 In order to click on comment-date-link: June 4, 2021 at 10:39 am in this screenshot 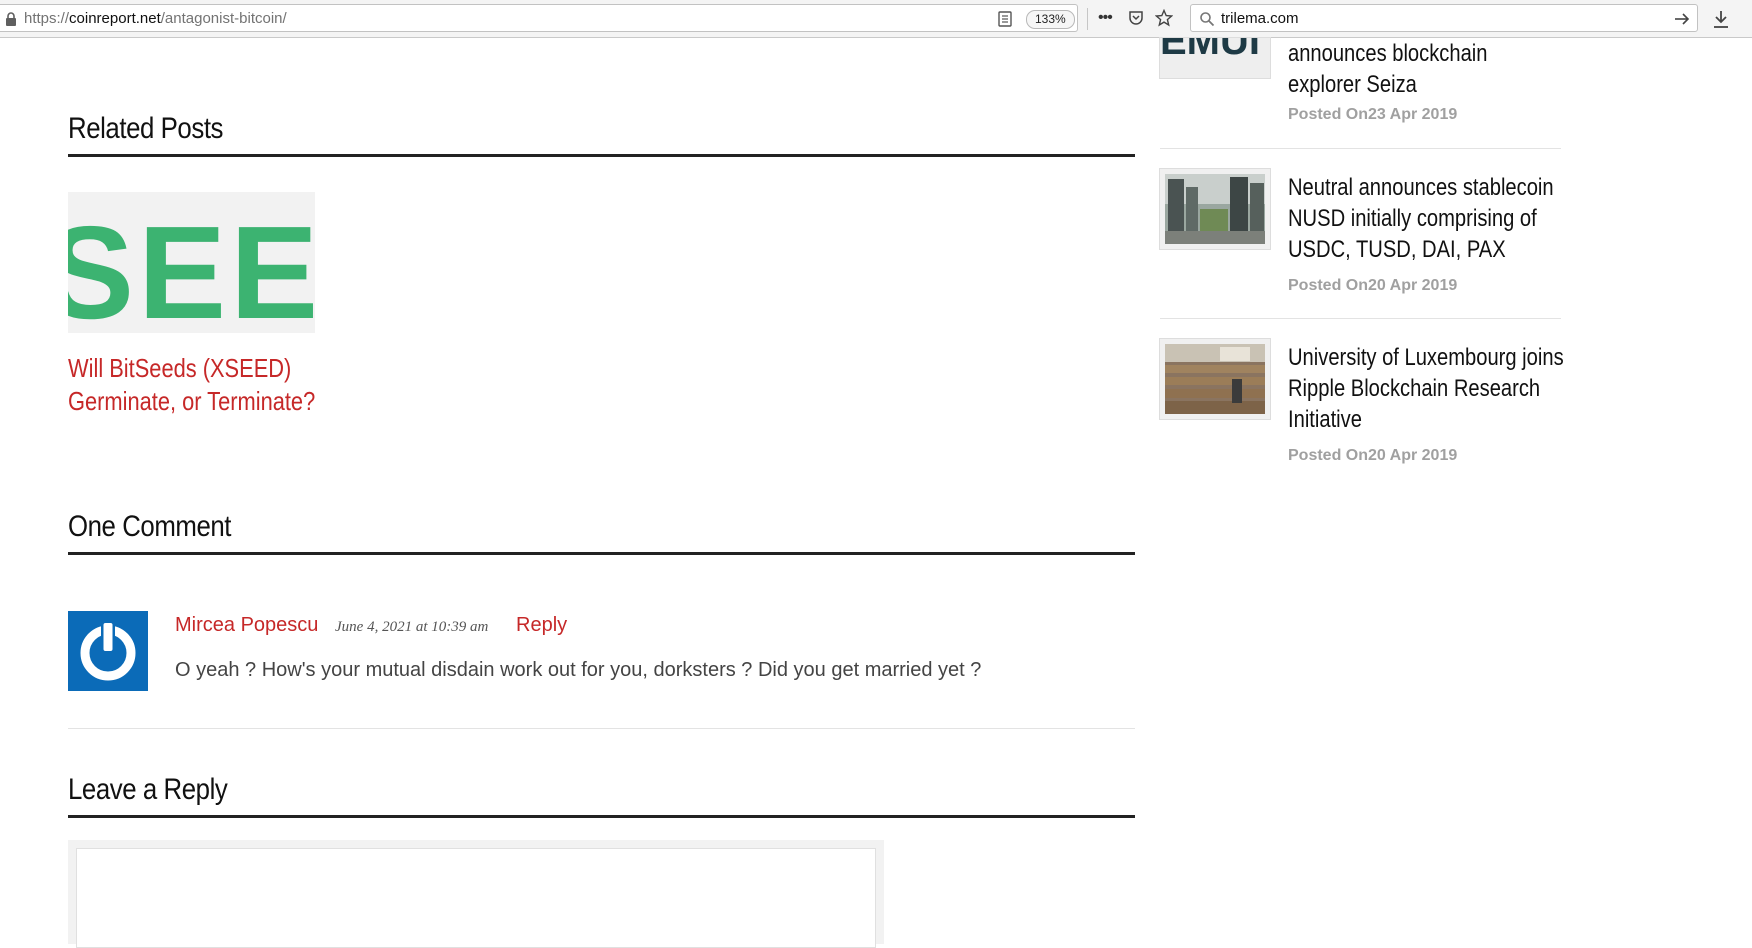, I will do `click(411, 627)`.